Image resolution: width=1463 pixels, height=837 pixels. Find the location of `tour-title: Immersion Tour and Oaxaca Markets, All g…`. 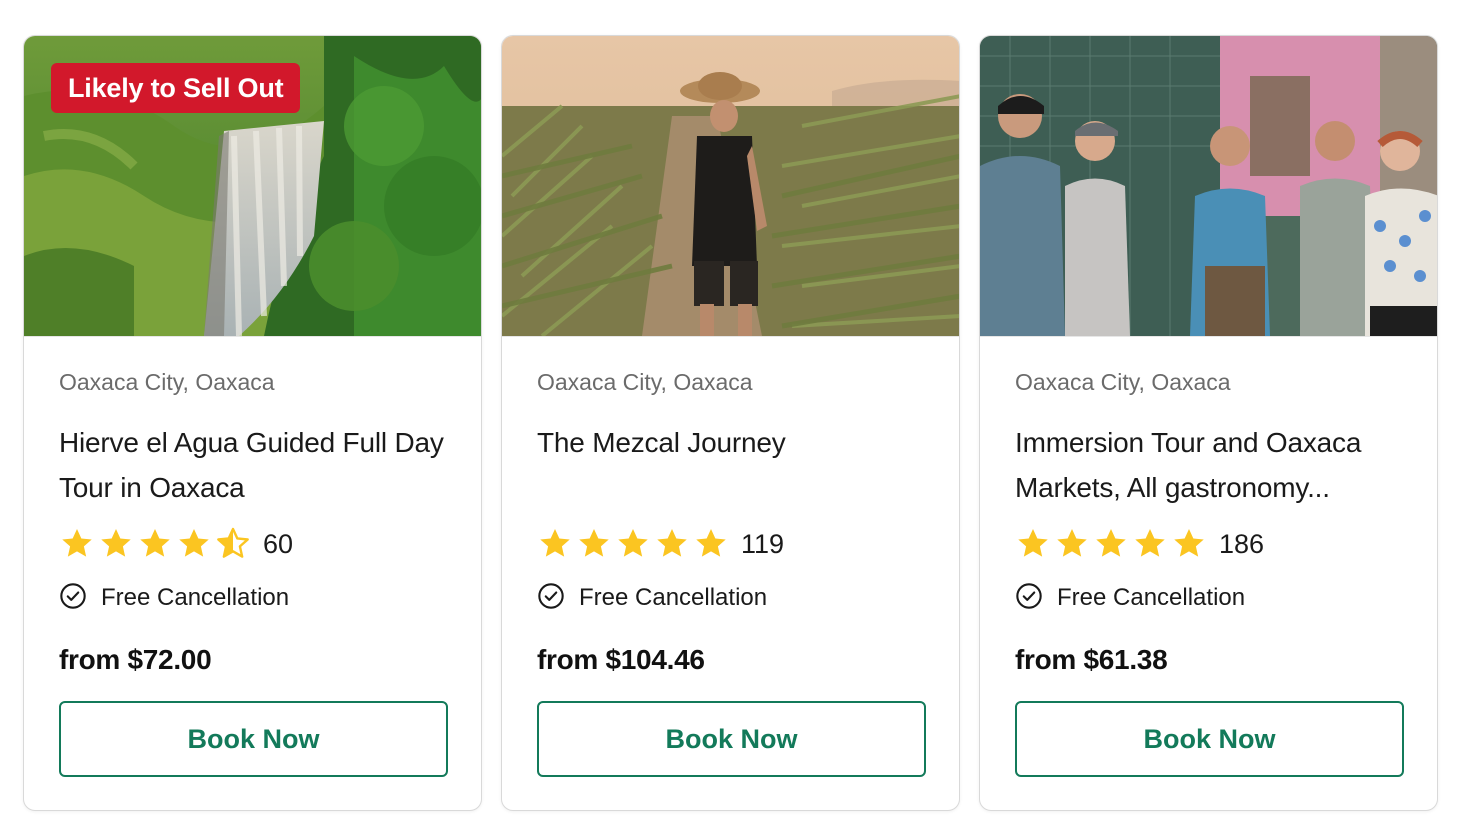

tour-title: Immersion Tour and Oaxaca Markets, All g… is located at coordinates (1208, 465).